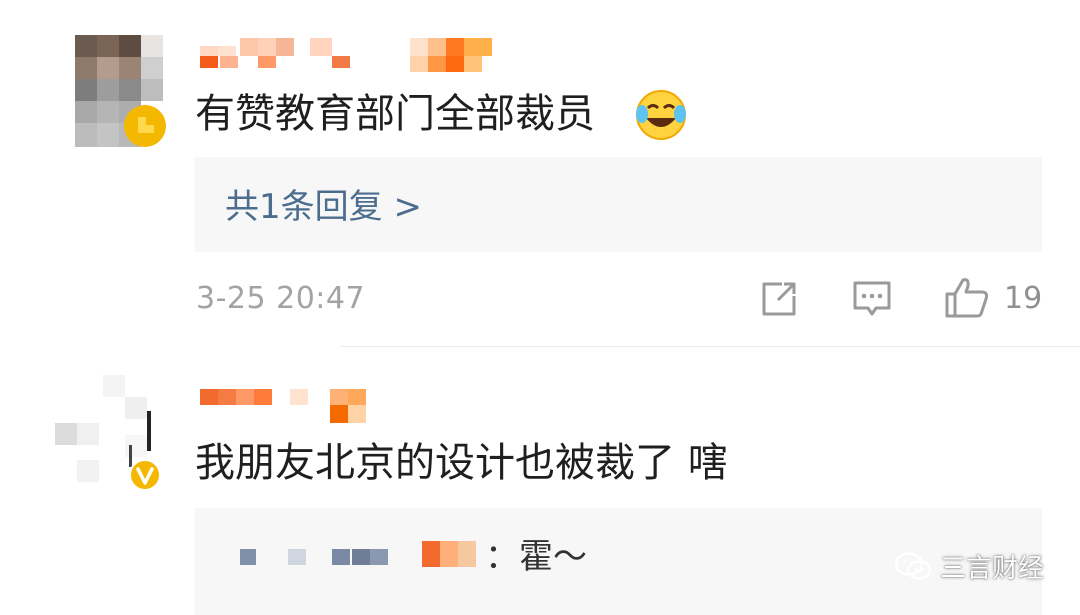 Image resolution: width=1080 pixels, height=615 pixels. What do you see at coordinates (281, 298) in the screenshot?
I see `comment-timestamp: 3-25 20:47` at bounding box center [281, 298].